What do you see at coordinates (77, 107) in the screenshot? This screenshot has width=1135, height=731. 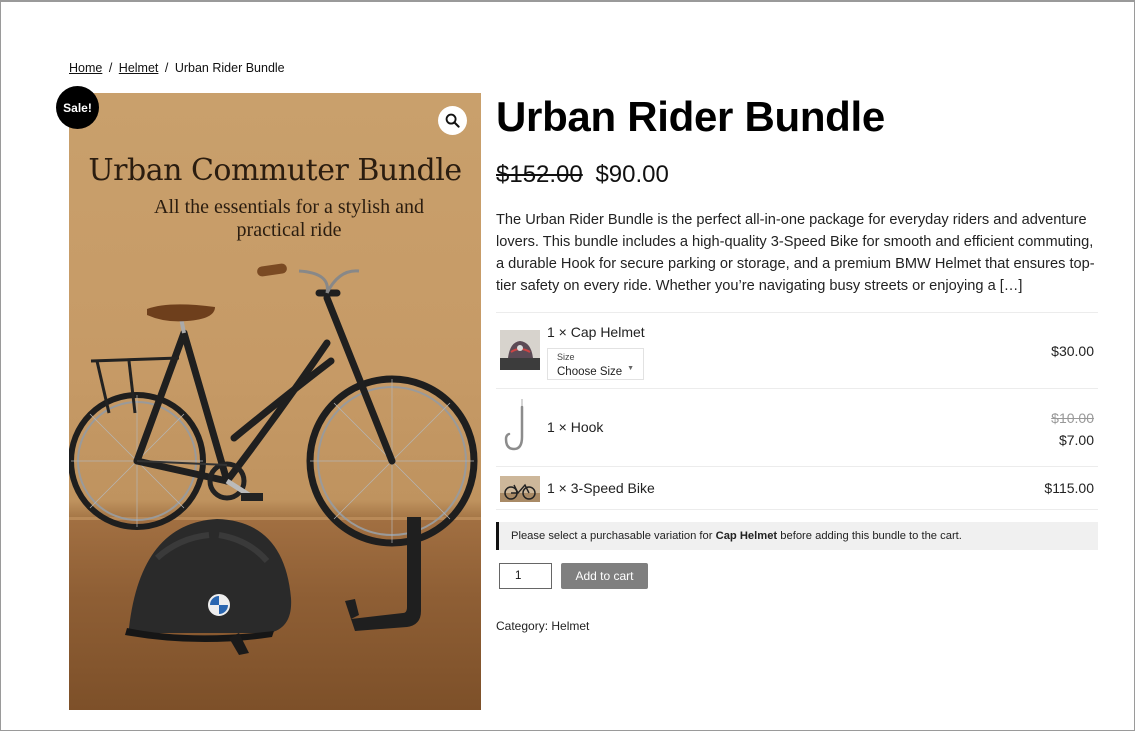 I see `sale-badge: Sale!` at bounding box center [77, 107].